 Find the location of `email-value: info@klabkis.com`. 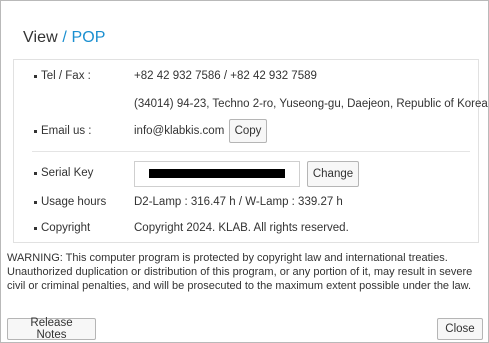

email-value: info@klabkis.com is located at coordinates (179, 131).